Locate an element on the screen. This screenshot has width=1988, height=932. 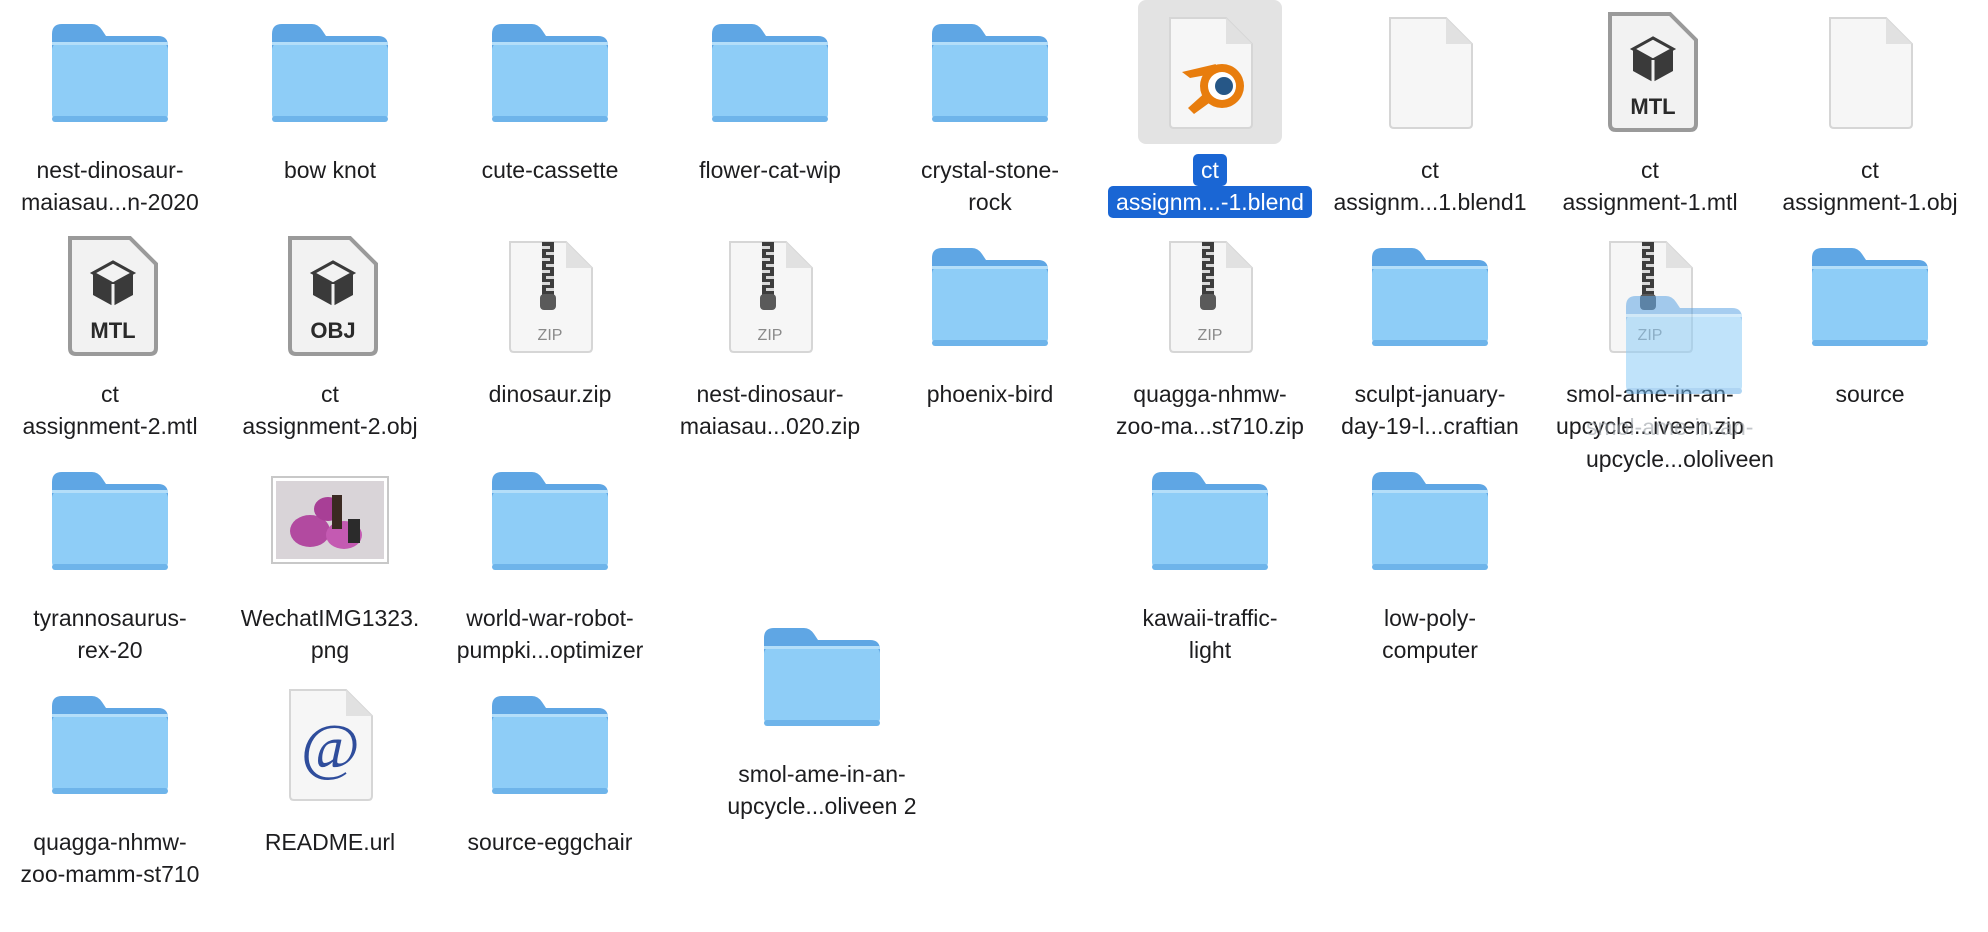
file-name-line: kawaii-traffic- is located at coordinates (1210, 618).